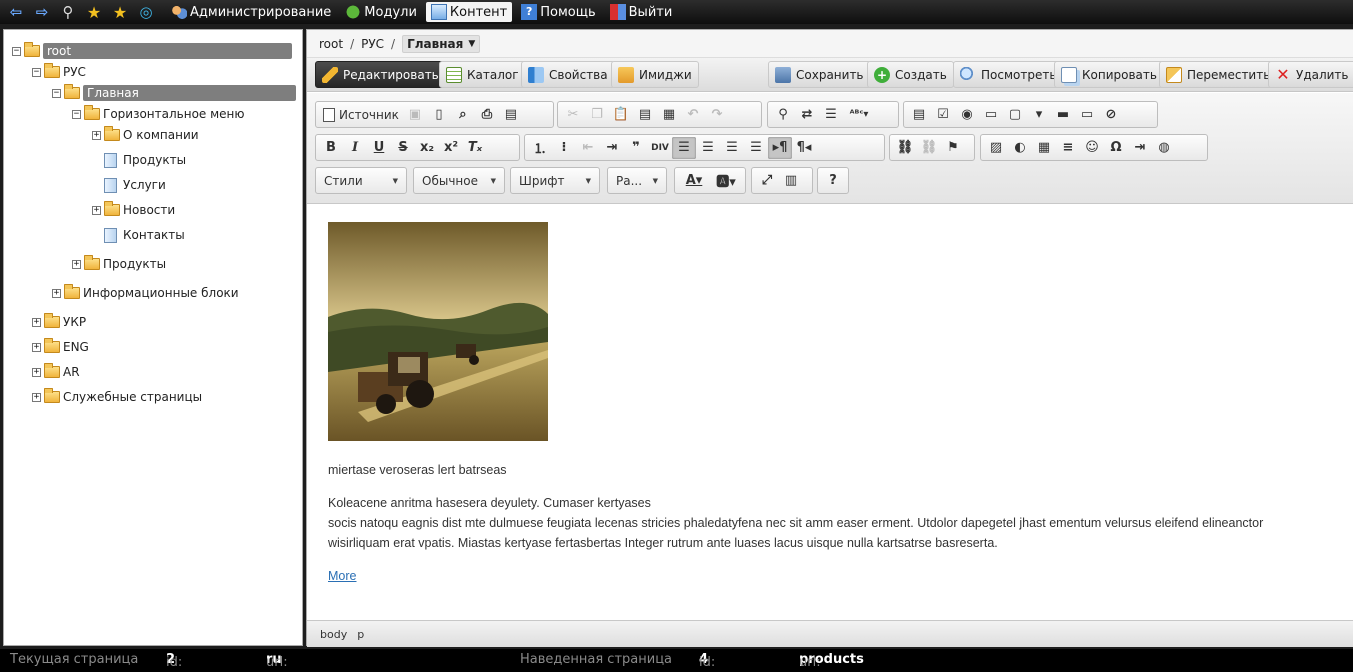 Image resolution: width=1353 pixels, height=672 pixels. I want to click on bulleted-list-icon: ⁝, so click(564, 148).